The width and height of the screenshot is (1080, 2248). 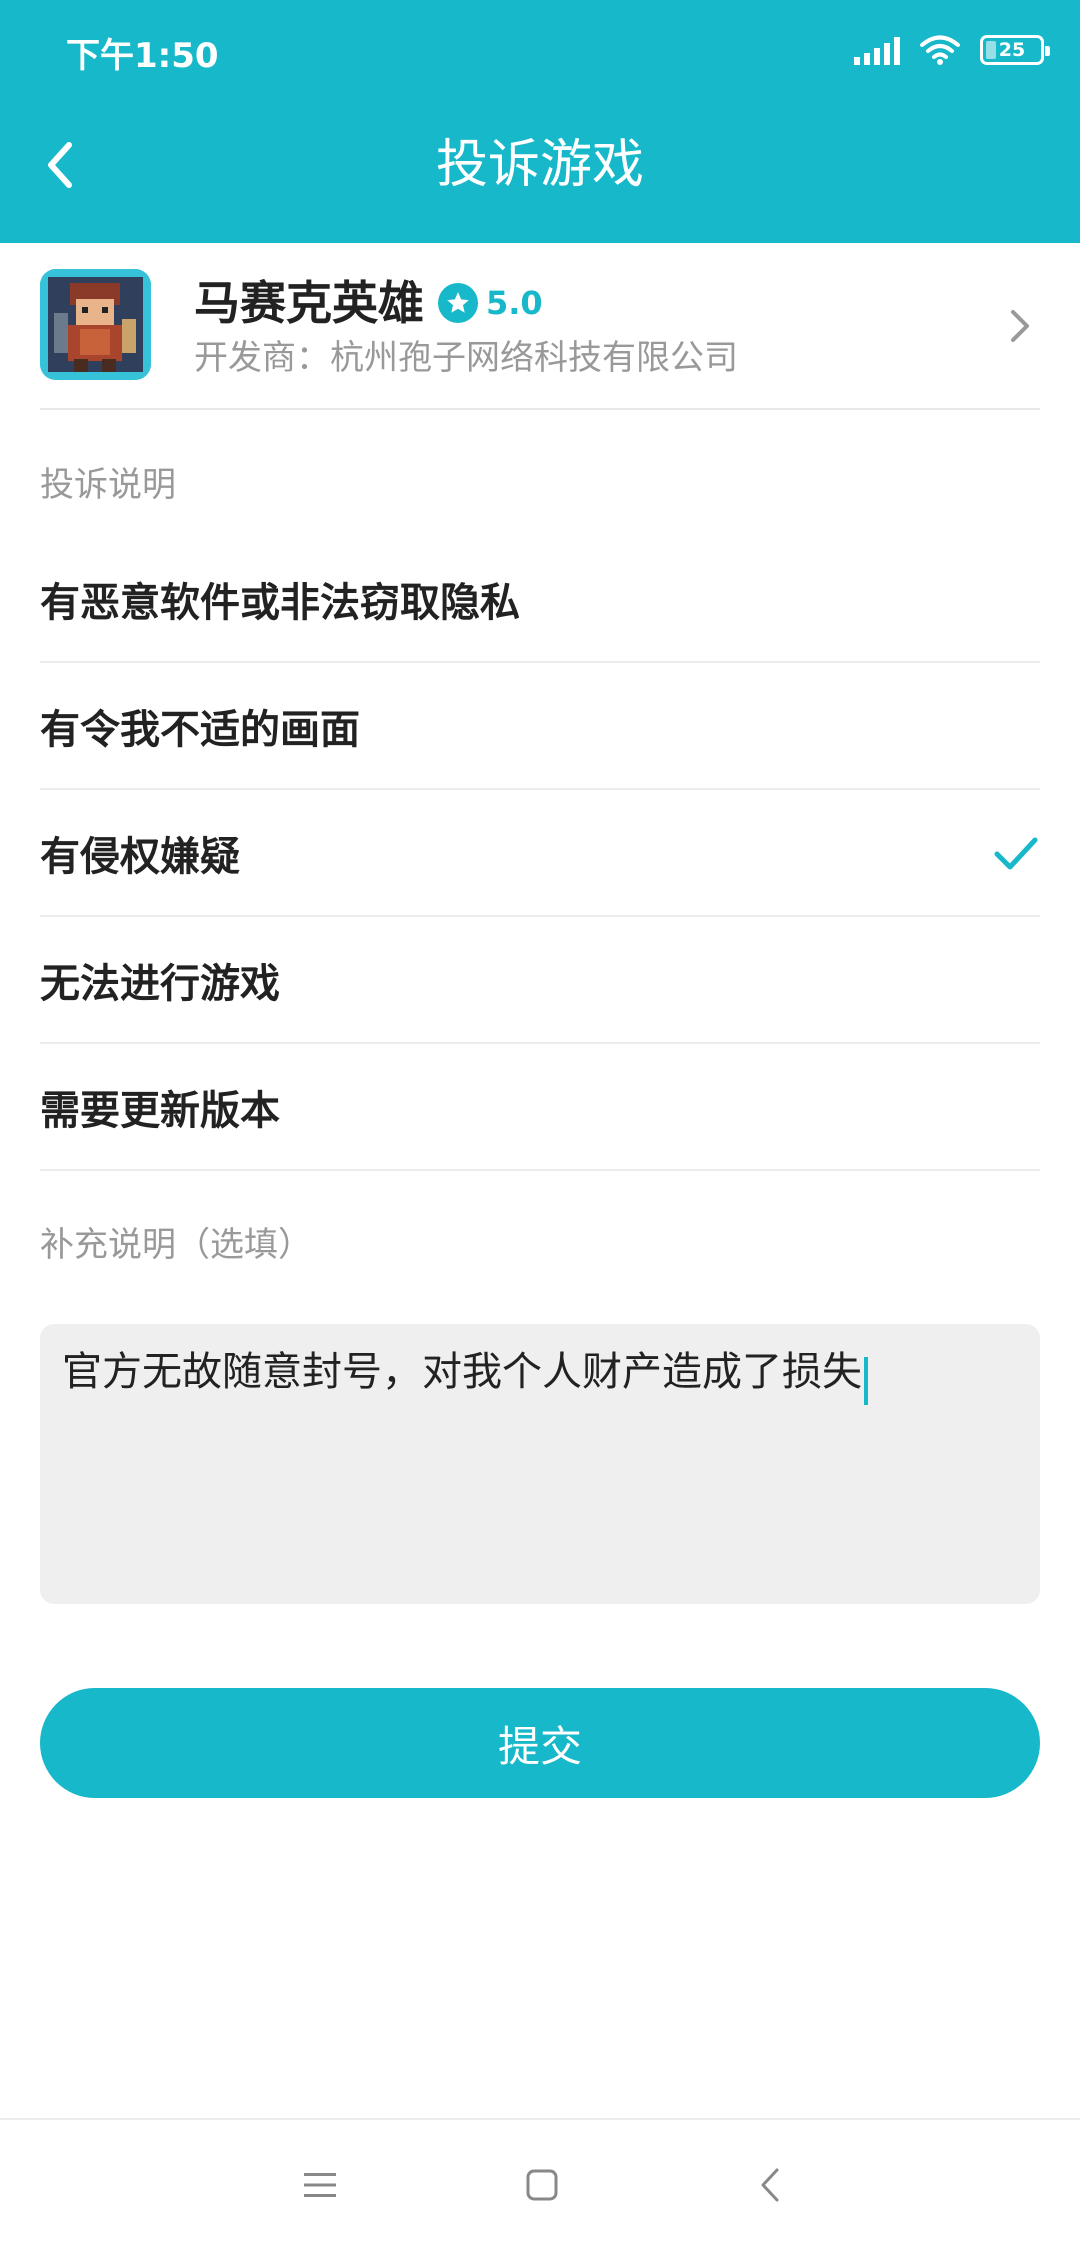 I want to click on signal-icon, so click(x=877, y=50).